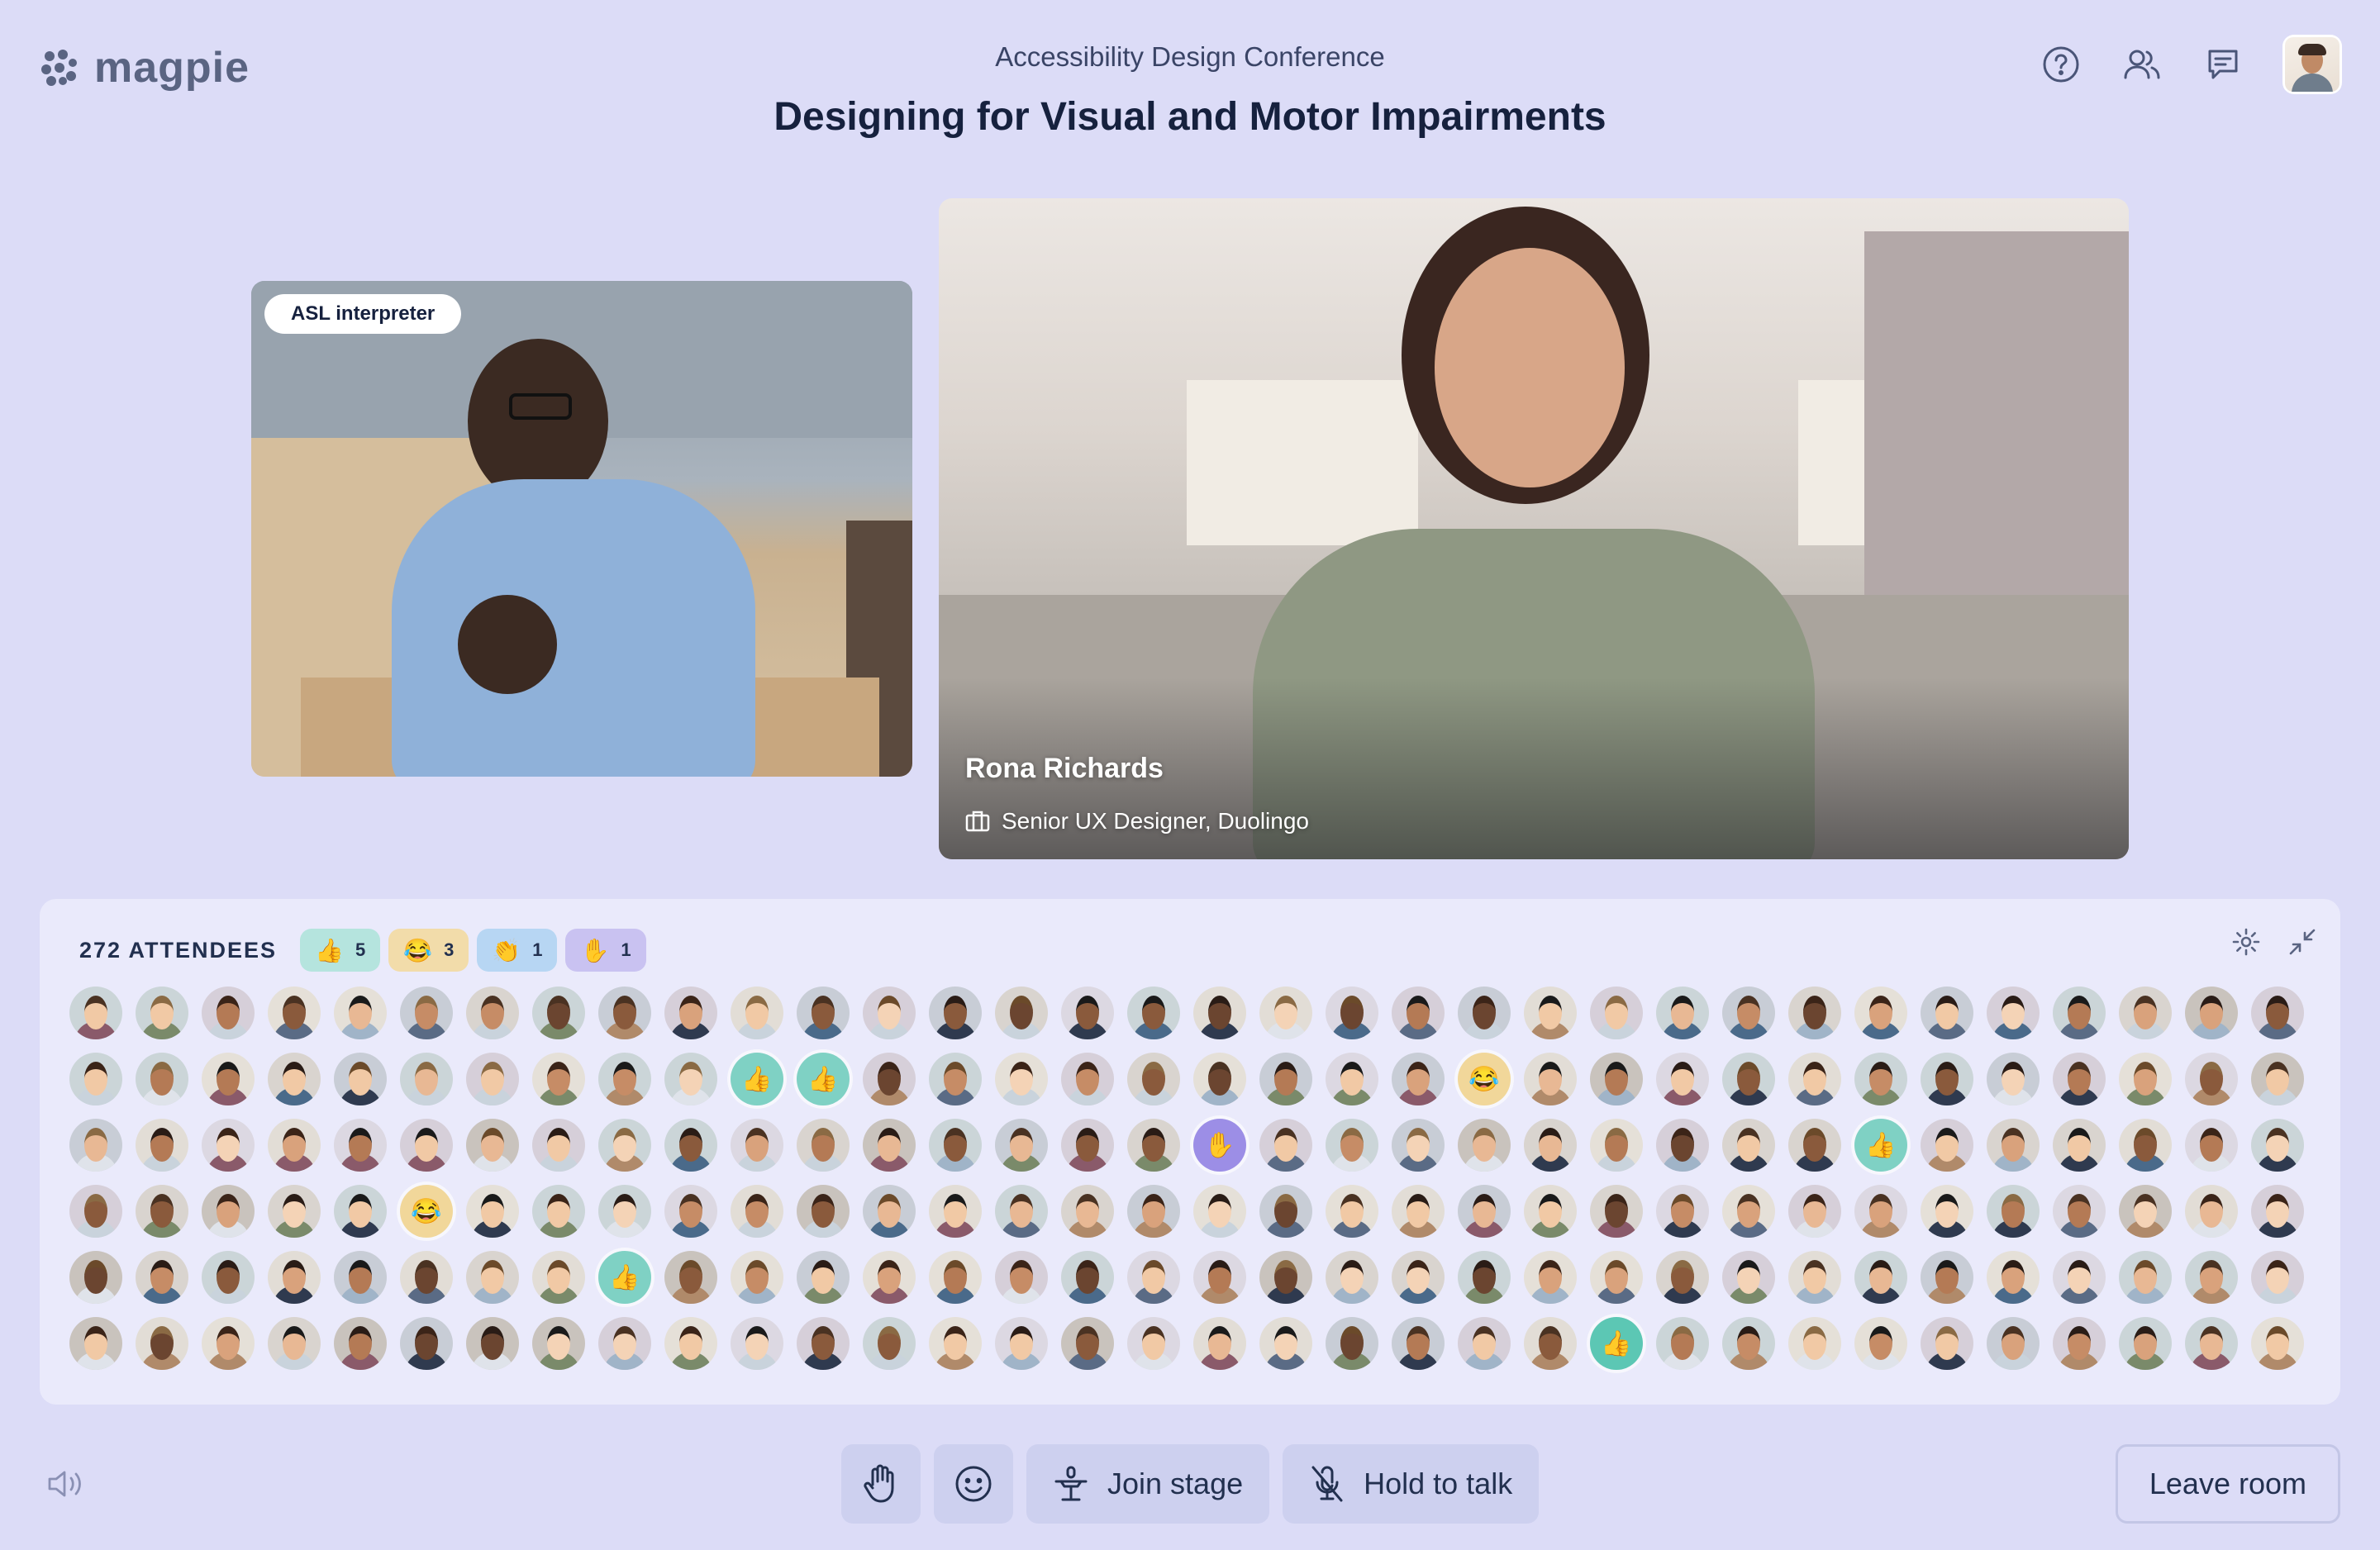 The width and height of the screenshot is (2380, 1550). I want to click on hold-to-talk-button: Hold to talk, so click(1411, 1484).